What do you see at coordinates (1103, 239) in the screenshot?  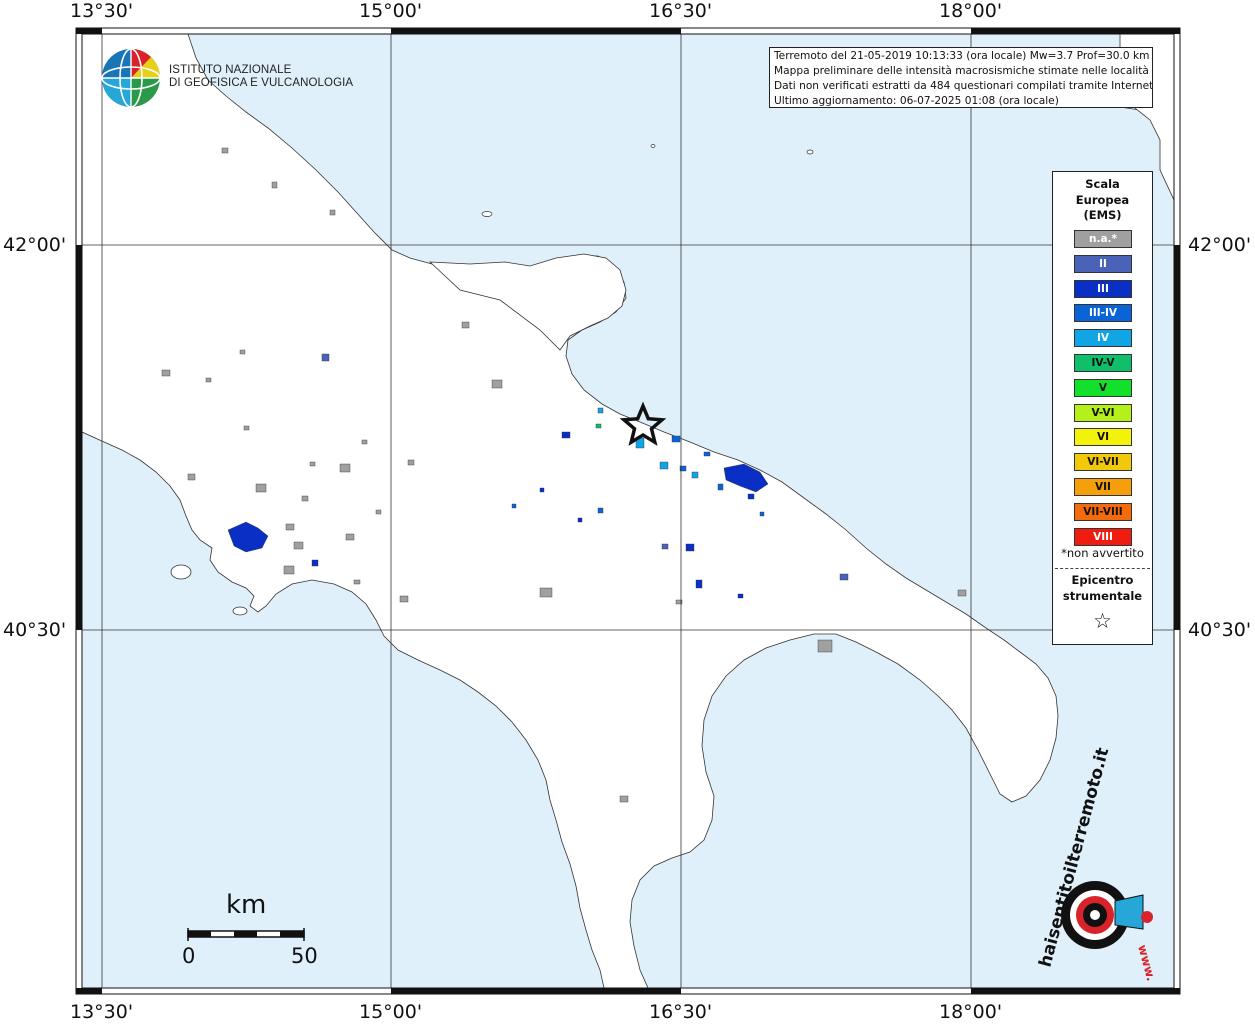 I see `legend-swatch-0: n.a.*` at bounding box center [1103, 239].